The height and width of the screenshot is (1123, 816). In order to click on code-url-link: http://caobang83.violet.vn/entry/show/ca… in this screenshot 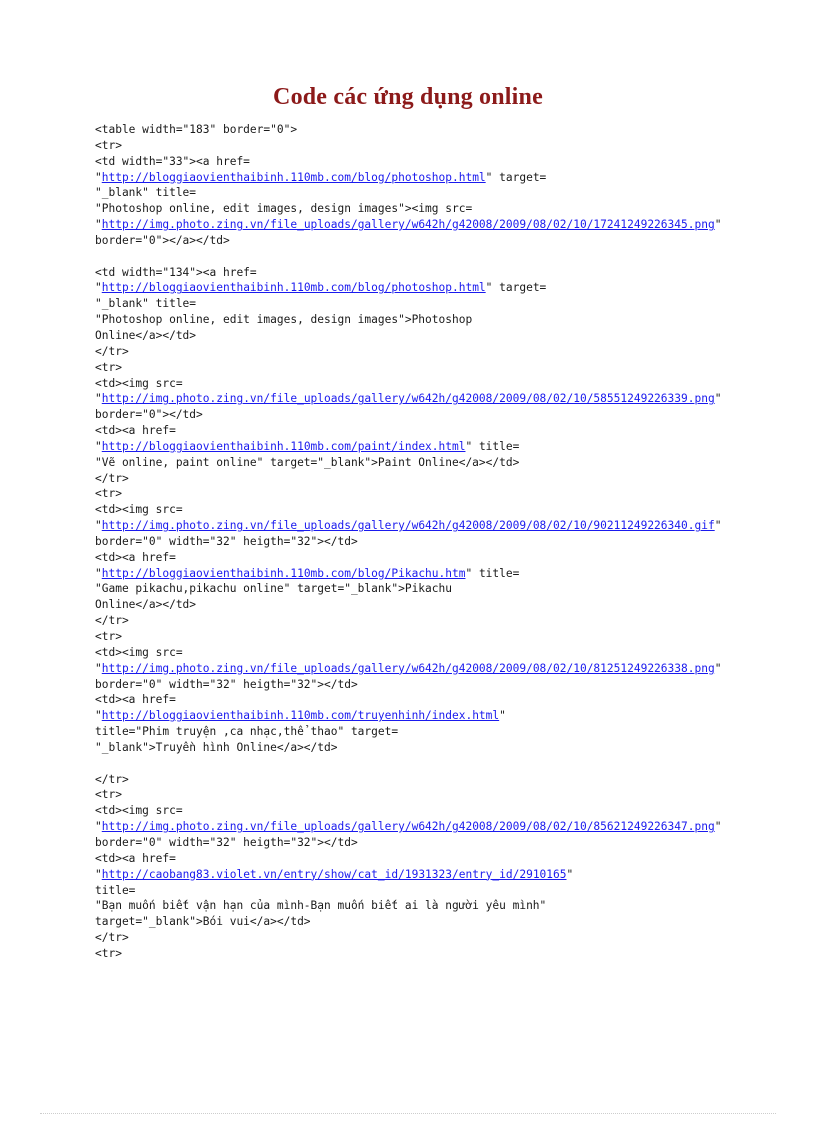, I will do `click(334, 874)`.